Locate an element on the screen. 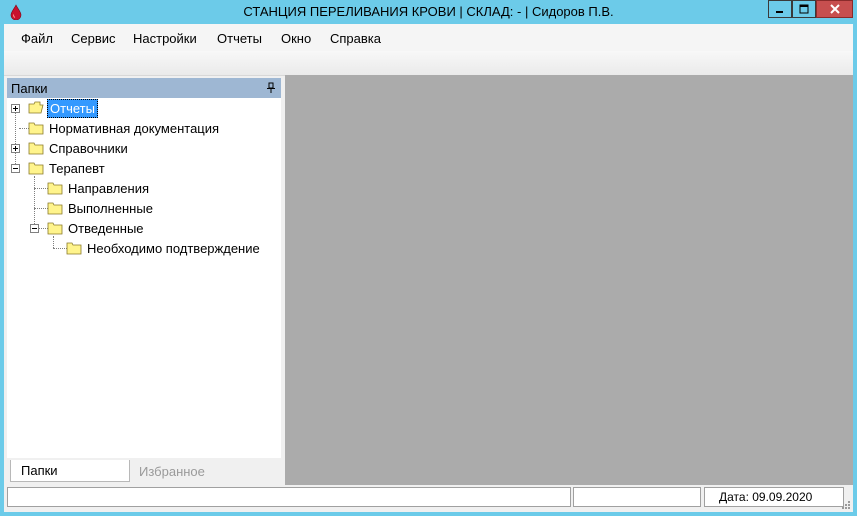 This screenshot has width=857, height=516. close-button is located at coordinates (834, 9).